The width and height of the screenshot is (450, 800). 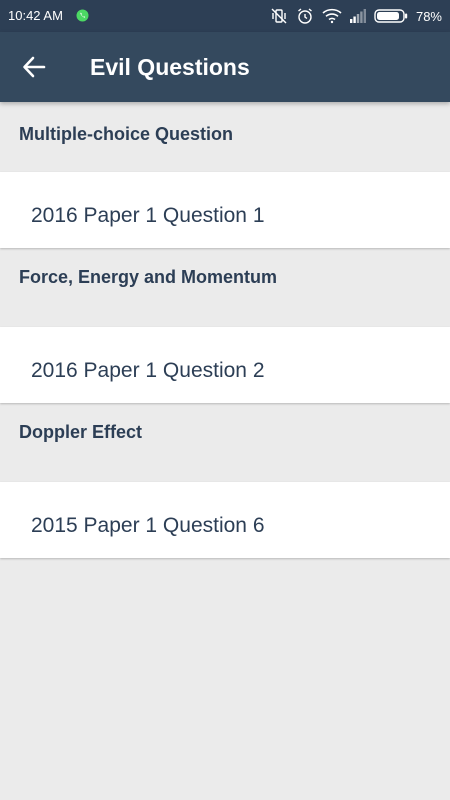 What do you see at coordinates (126, 134) in the screenshot?
I see `section-header: Multiple-choice Question` at bounding box center [126, 134].